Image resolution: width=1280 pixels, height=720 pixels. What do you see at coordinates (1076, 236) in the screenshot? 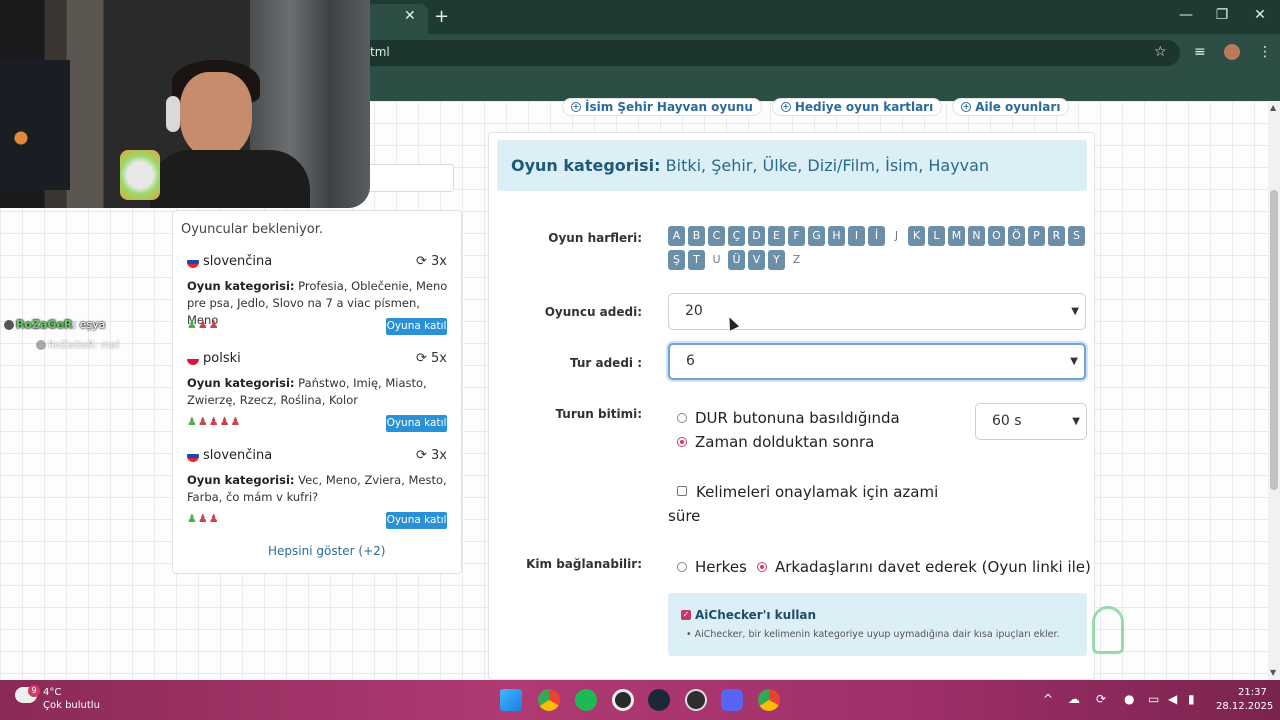
I see `letter-toggle: S` at bounding box center [1076, 236].